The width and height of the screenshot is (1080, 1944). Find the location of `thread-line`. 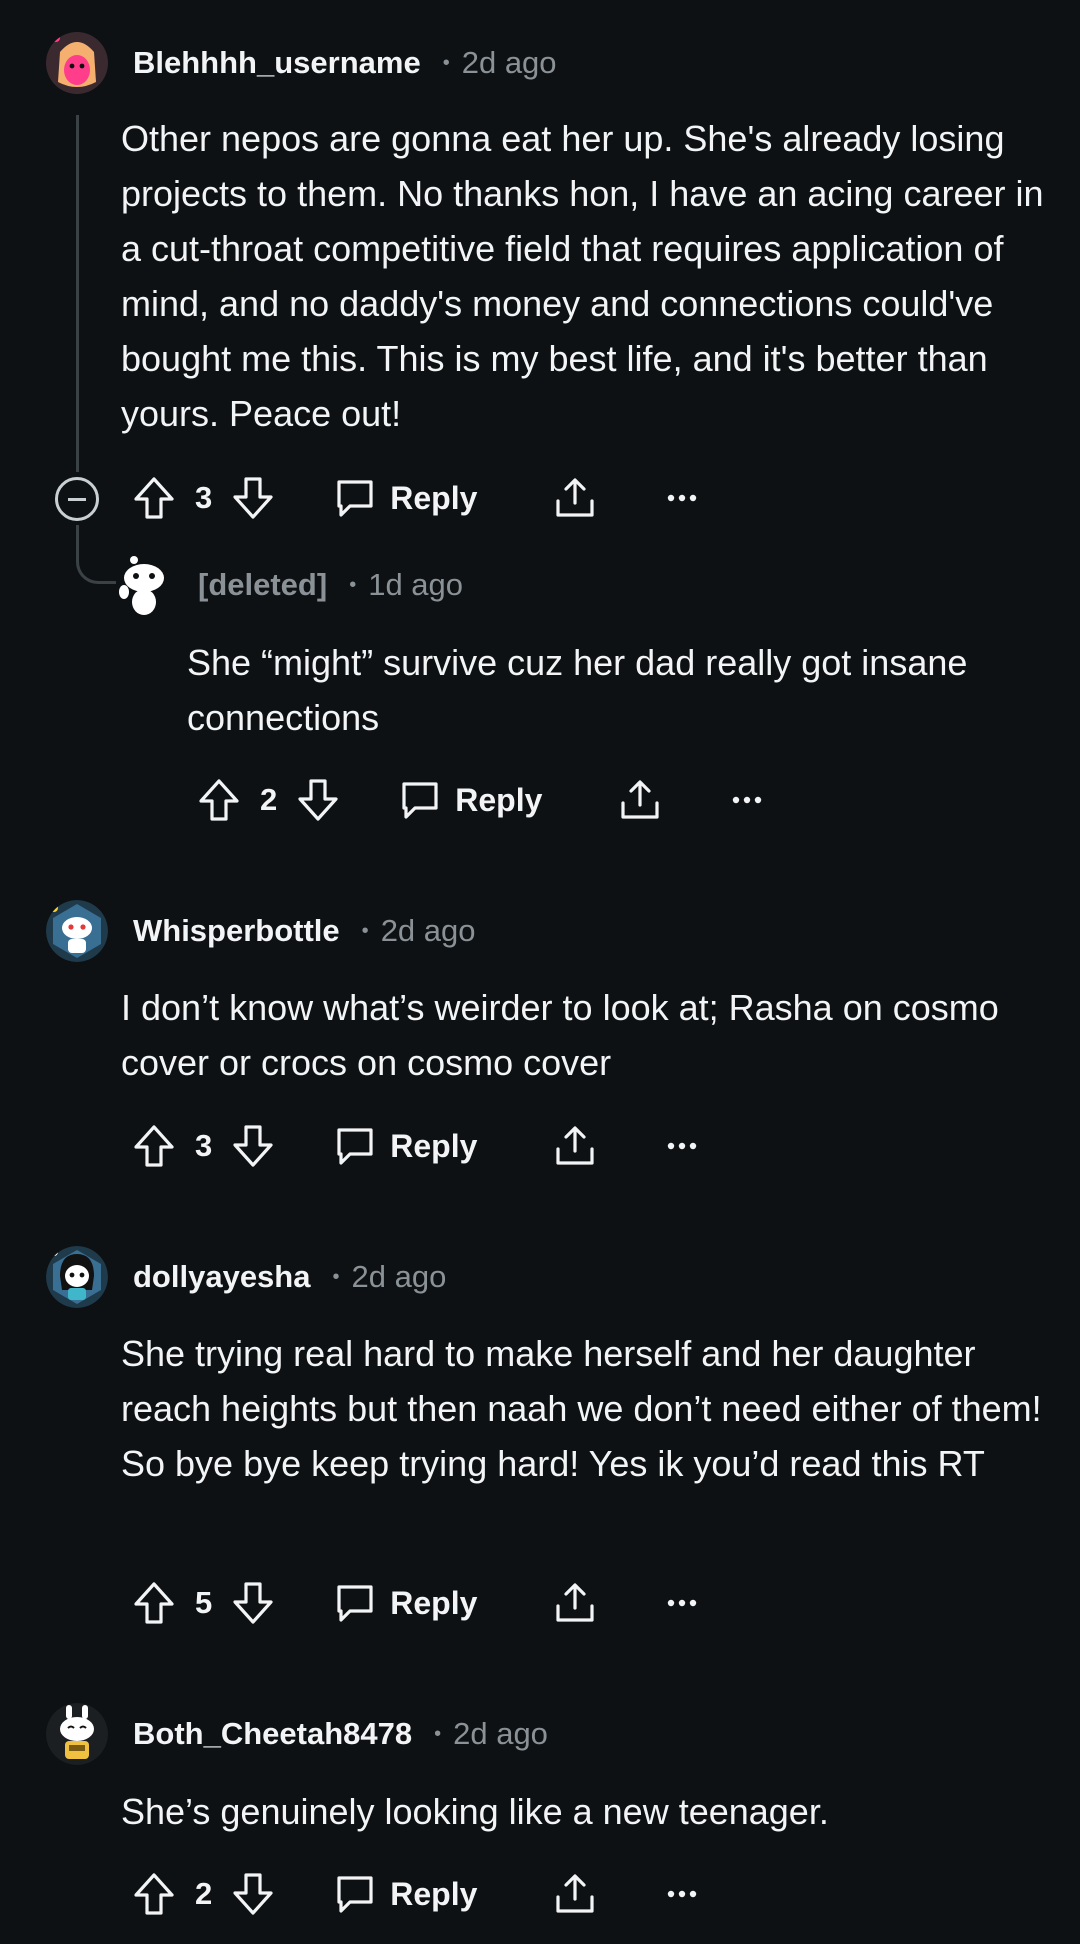

thread-line is located at coordinates (77, 293).